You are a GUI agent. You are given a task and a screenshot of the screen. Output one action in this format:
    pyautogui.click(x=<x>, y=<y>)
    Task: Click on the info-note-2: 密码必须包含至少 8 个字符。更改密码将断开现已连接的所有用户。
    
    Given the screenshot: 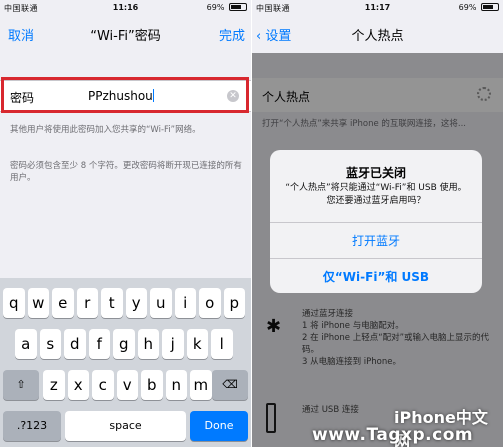 What is the action you would take?
    pyautogui.click(x=126, y=172)
    